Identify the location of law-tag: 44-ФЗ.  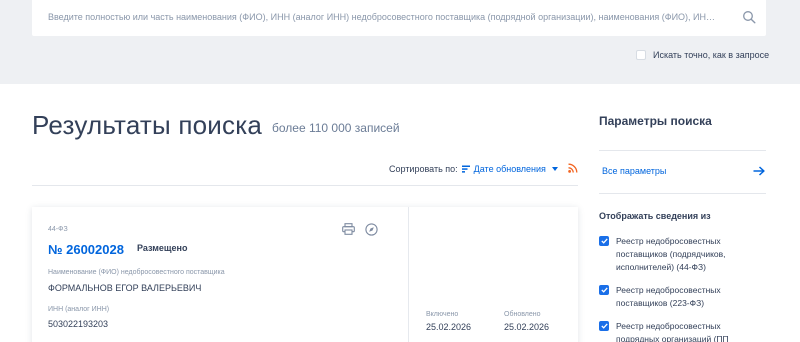
(58, 229).